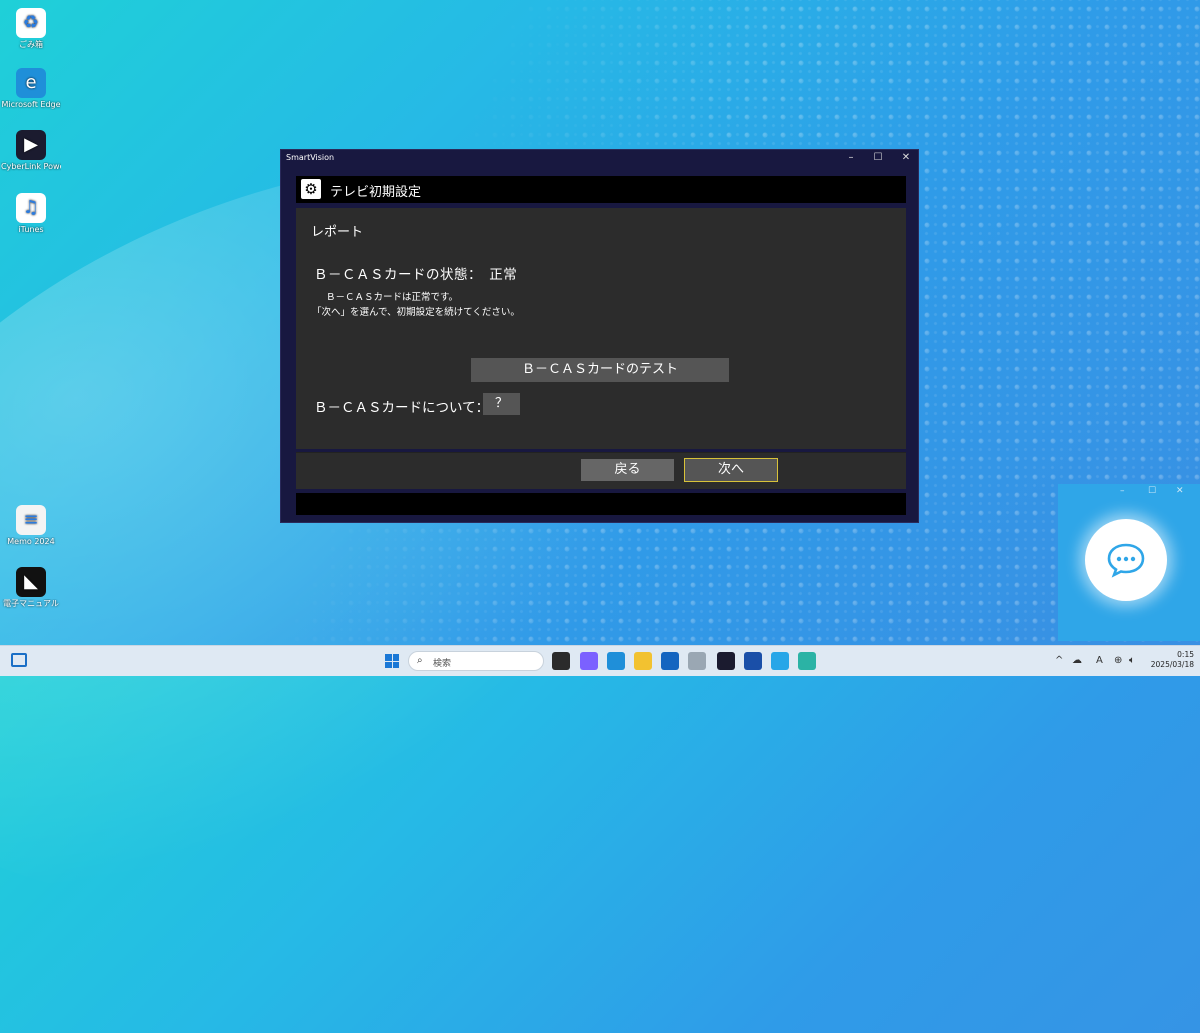 This screenshot has height=1033, width=1200. I want to click on chat-maximize-button: ☐, so click(1152, 491).